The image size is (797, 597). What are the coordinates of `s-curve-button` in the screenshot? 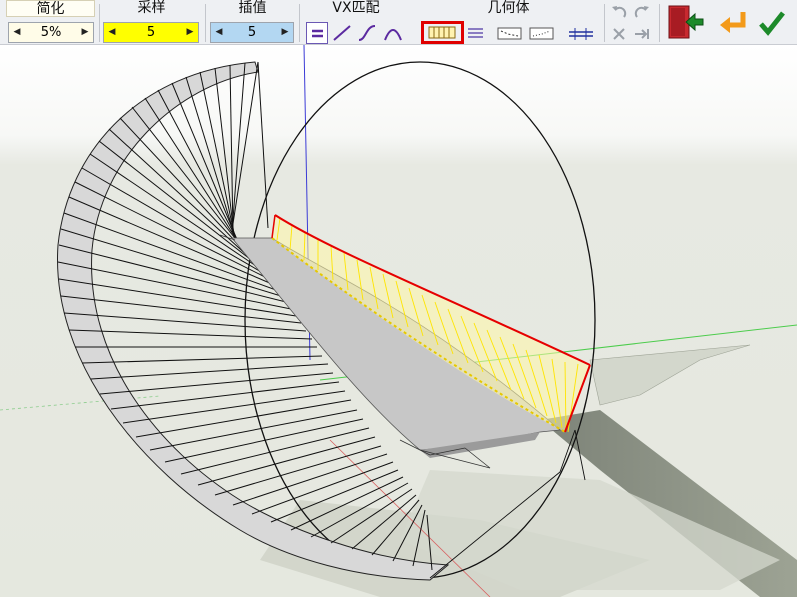 It's located at (367, 33).